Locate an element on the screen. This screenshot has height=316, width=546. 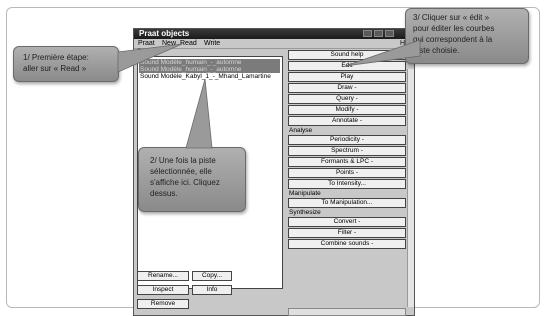
manipulate-section-label: Manipulate is located at coordinates (305, 193).